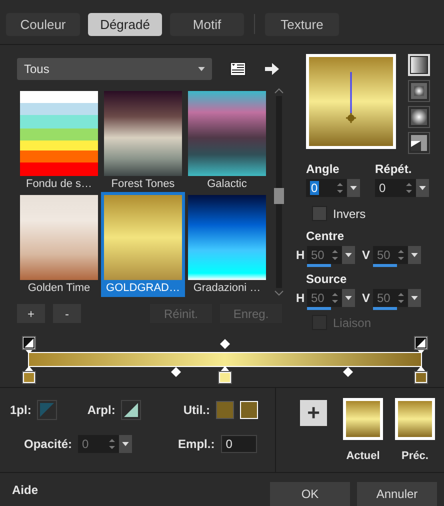 This screenshot has height=506, width=444. What do you see at coordinates (327, 279) in the screenshot?
I see `section-label: Source` at bounding box center [327, 279].